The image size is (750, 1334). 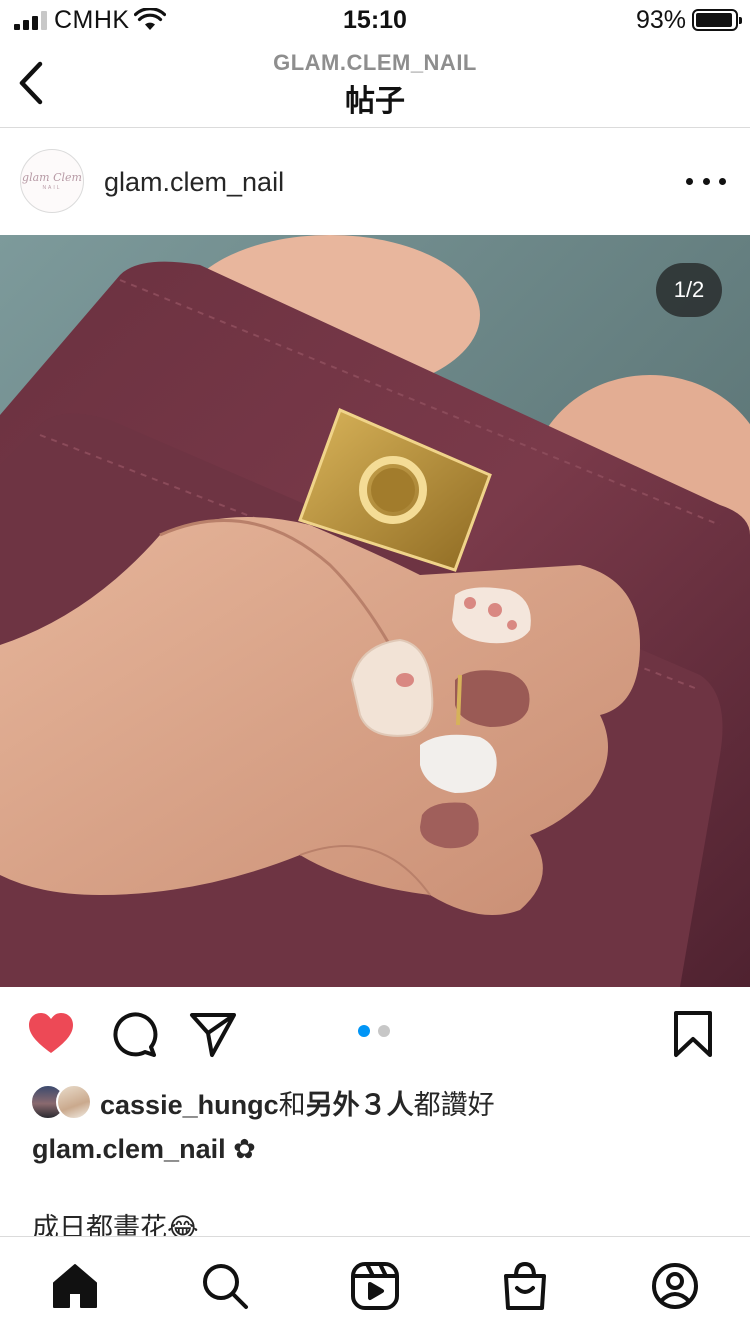 I want to click on tab-reels, so click(x=375, y=1286).